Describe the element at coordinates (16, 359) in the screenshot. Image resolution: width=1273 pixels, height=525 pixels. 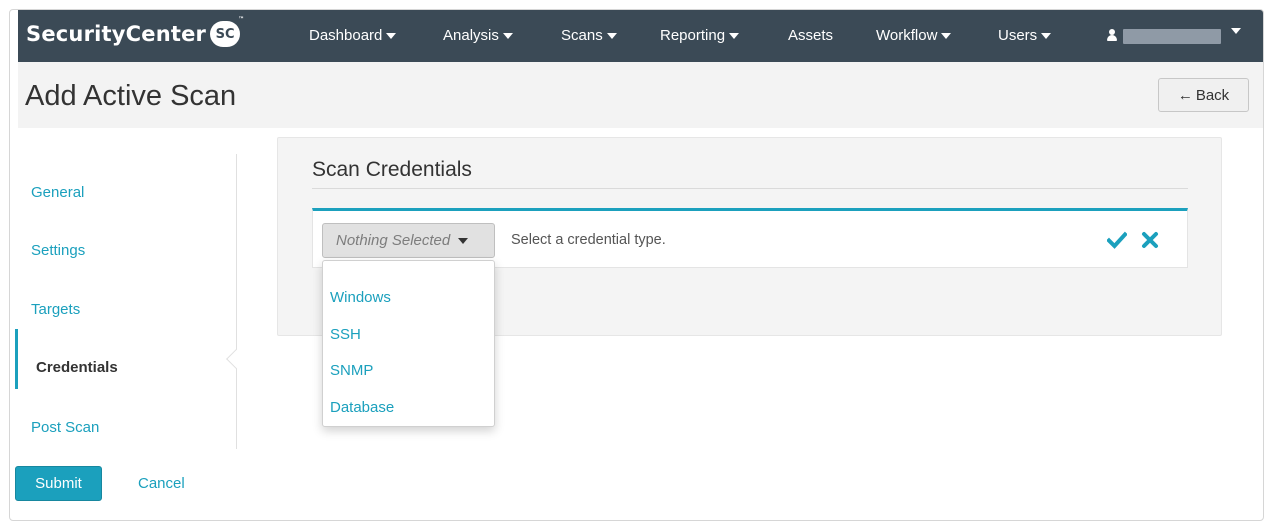
I see `active-step-indicator` at that location.